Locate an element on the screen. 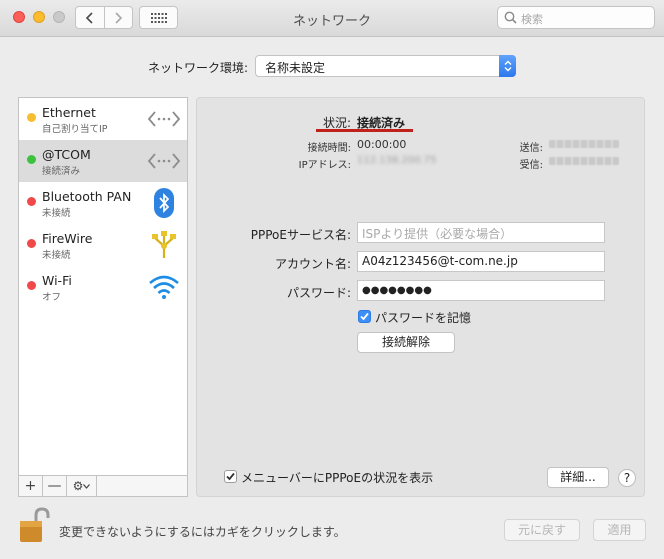 This screenshot has height=559, width=664. unlocked-padlock-icon is located at coordinates (35, 524).